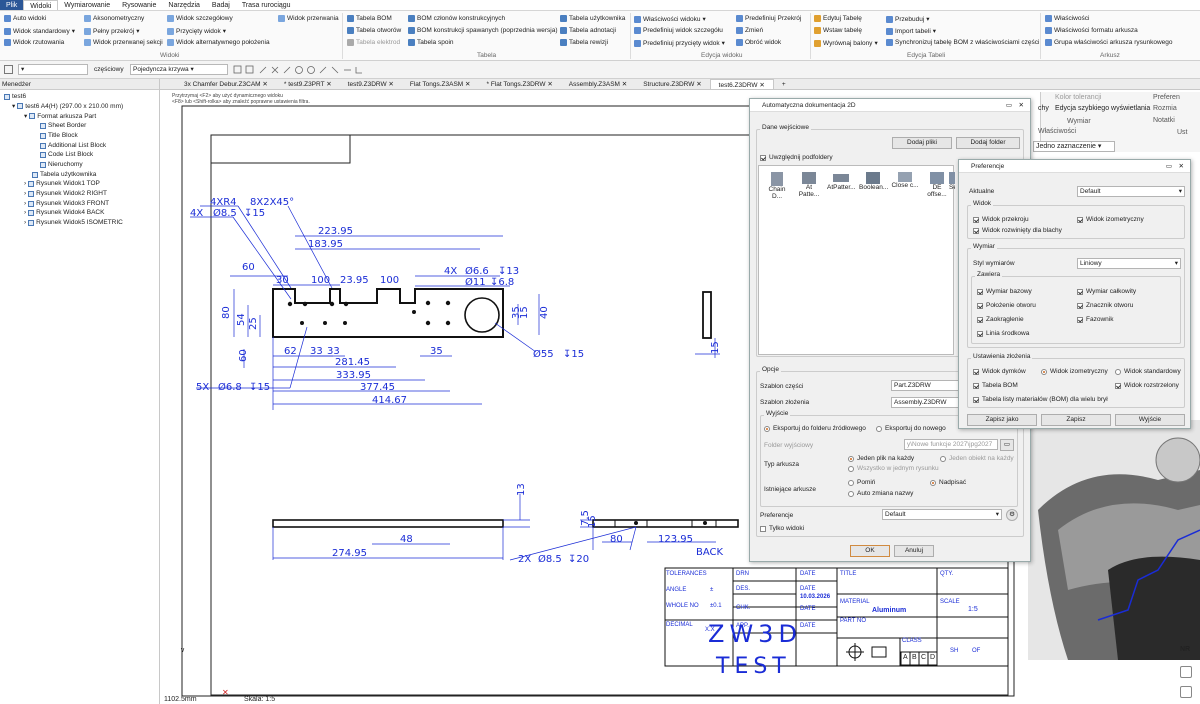  I want to click on skip-radio: Pomiń, so click(861, 482).